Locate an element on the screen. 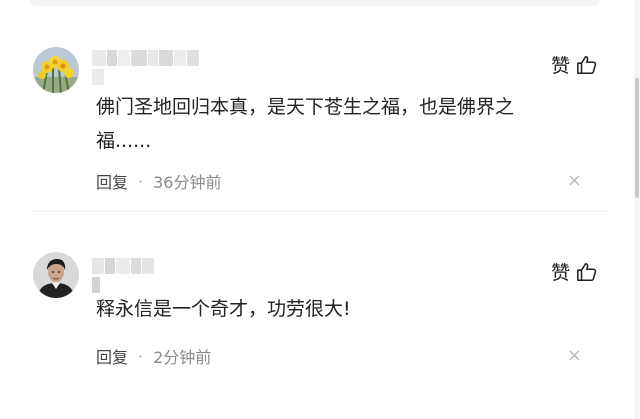 Image resolution: width=640 pixels, height=419 pixels. comment-meta: 回复 · 2分钟前 is located at coordinates (153, 356).